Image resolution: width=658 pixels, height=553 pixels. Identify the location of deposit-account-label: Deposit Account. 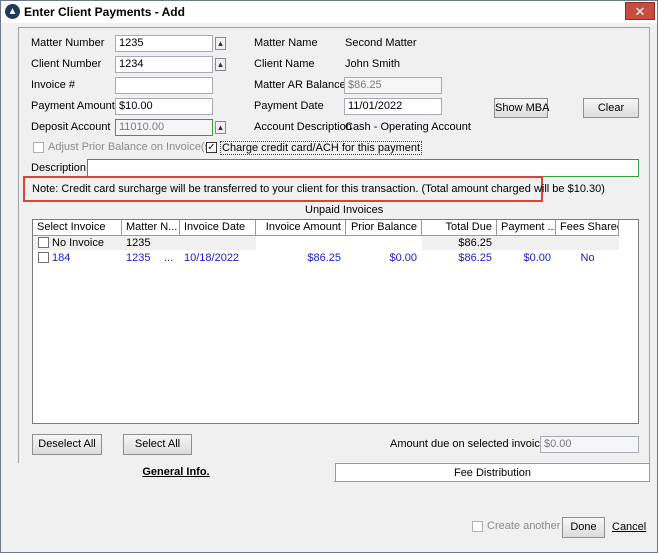
(71, 127).